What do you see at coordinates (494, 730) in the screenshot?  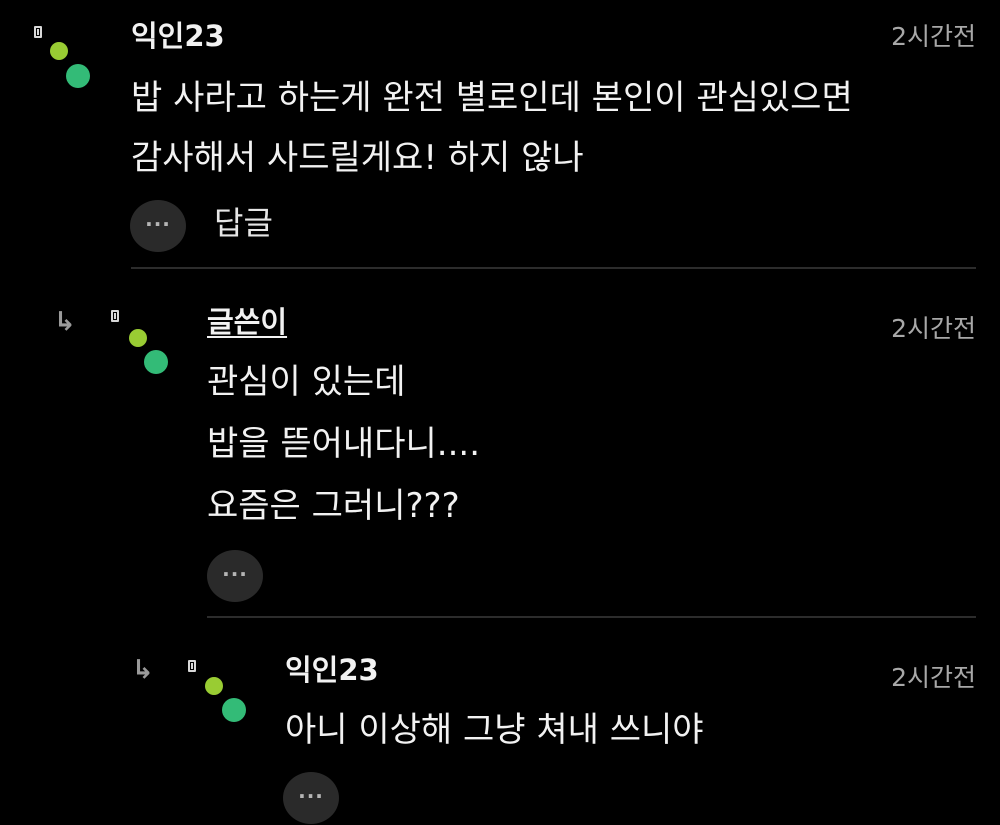 I see `comment-line: 아니 이상해 그냥 쳐내 쓰니야` at bounding box center [494, 730].